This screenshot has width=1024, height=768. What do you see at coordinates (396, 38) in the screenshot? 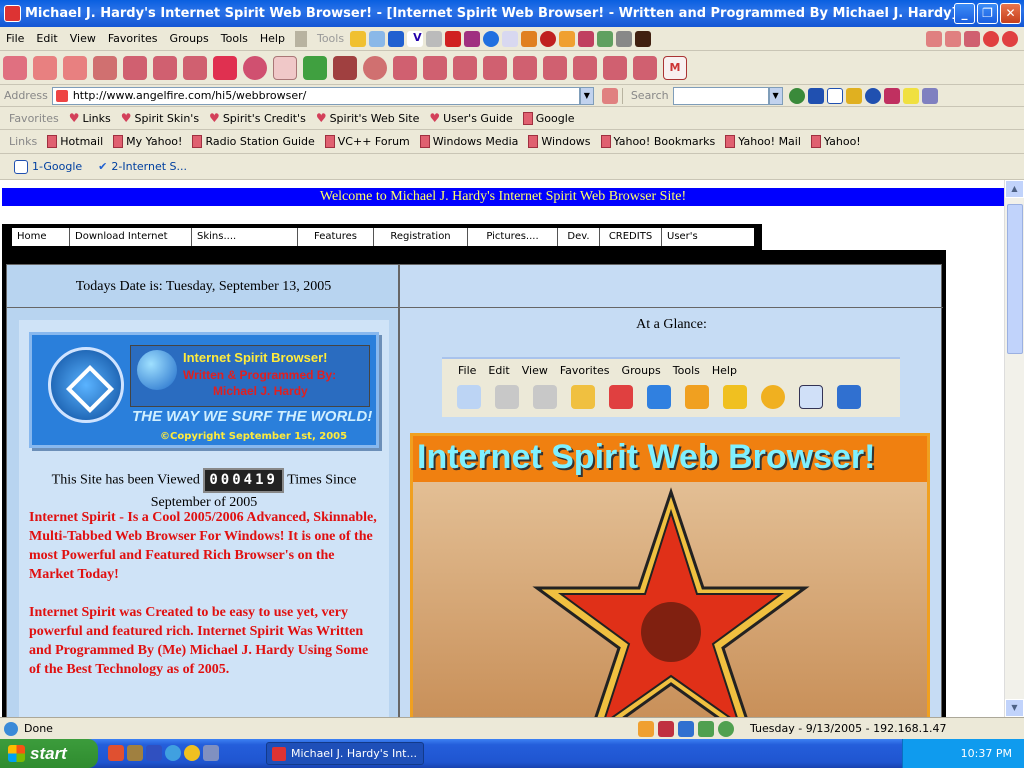
I see `plus-icon` at bounding box center [396, 38].